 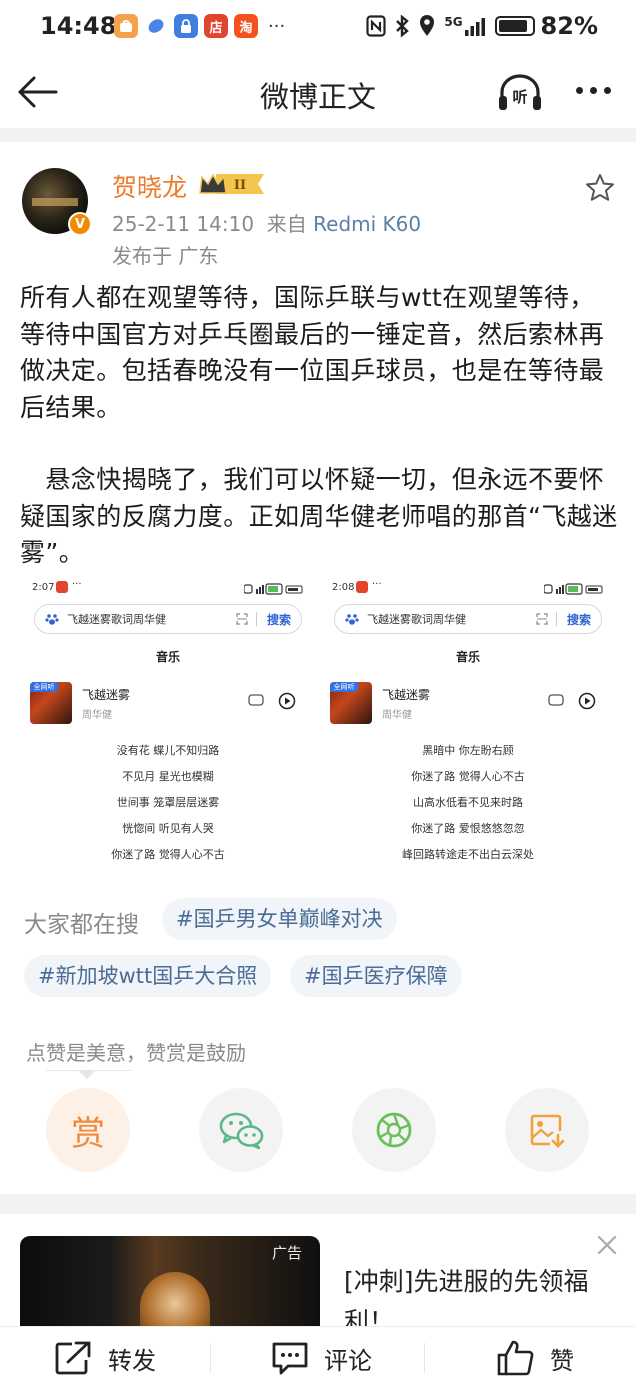 I want to click on post-timestamp: 25-2-11 14:10, so click(x=183, y=224).